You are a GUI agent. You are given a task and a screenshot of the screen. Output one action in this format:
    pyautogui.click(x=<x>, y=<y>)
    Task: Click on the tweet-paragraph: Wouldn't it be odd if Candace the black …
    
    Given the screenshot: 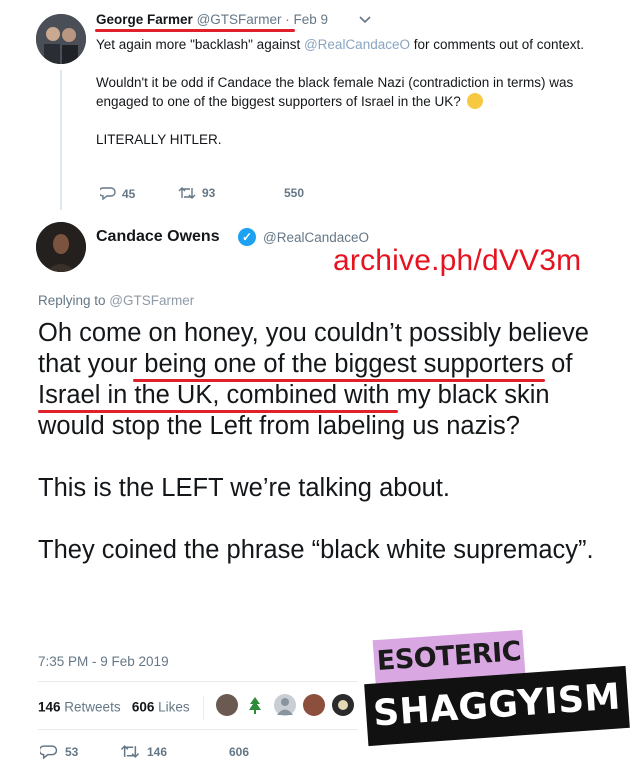 What is the action you would take?
    pyautogui.click(x=346, y=92)
    